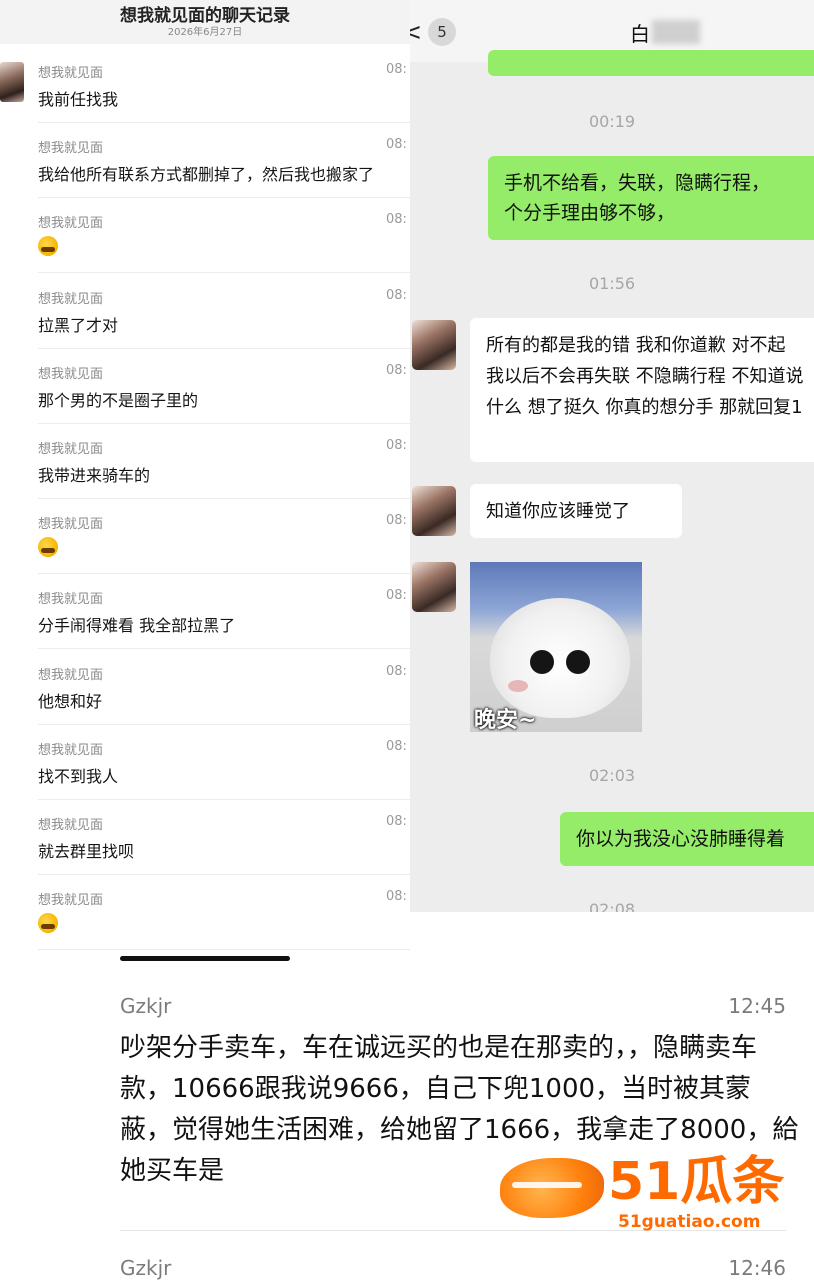  Describe the element at coordinates (205, 32) in the screenshot. I see `record-date: 2026年6月27日` at that location.